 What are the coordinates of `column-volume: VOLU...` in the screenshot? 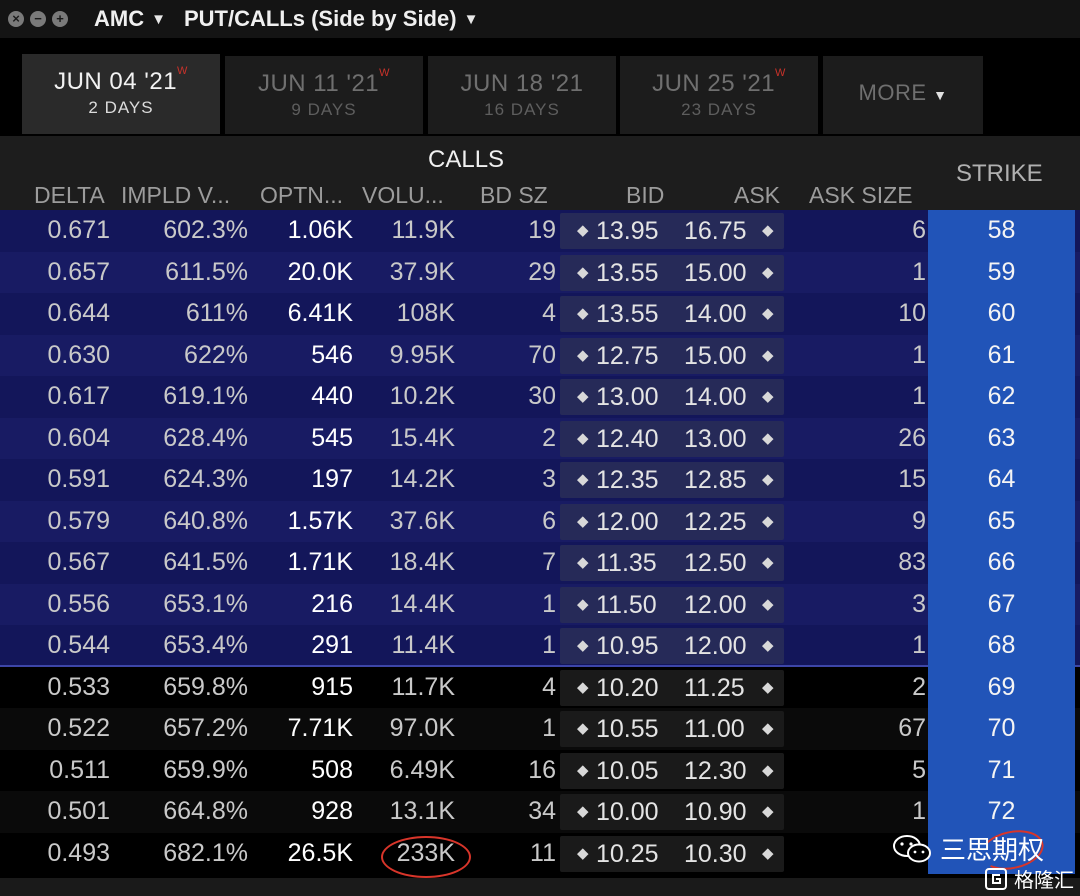 It's located at (403, 195).